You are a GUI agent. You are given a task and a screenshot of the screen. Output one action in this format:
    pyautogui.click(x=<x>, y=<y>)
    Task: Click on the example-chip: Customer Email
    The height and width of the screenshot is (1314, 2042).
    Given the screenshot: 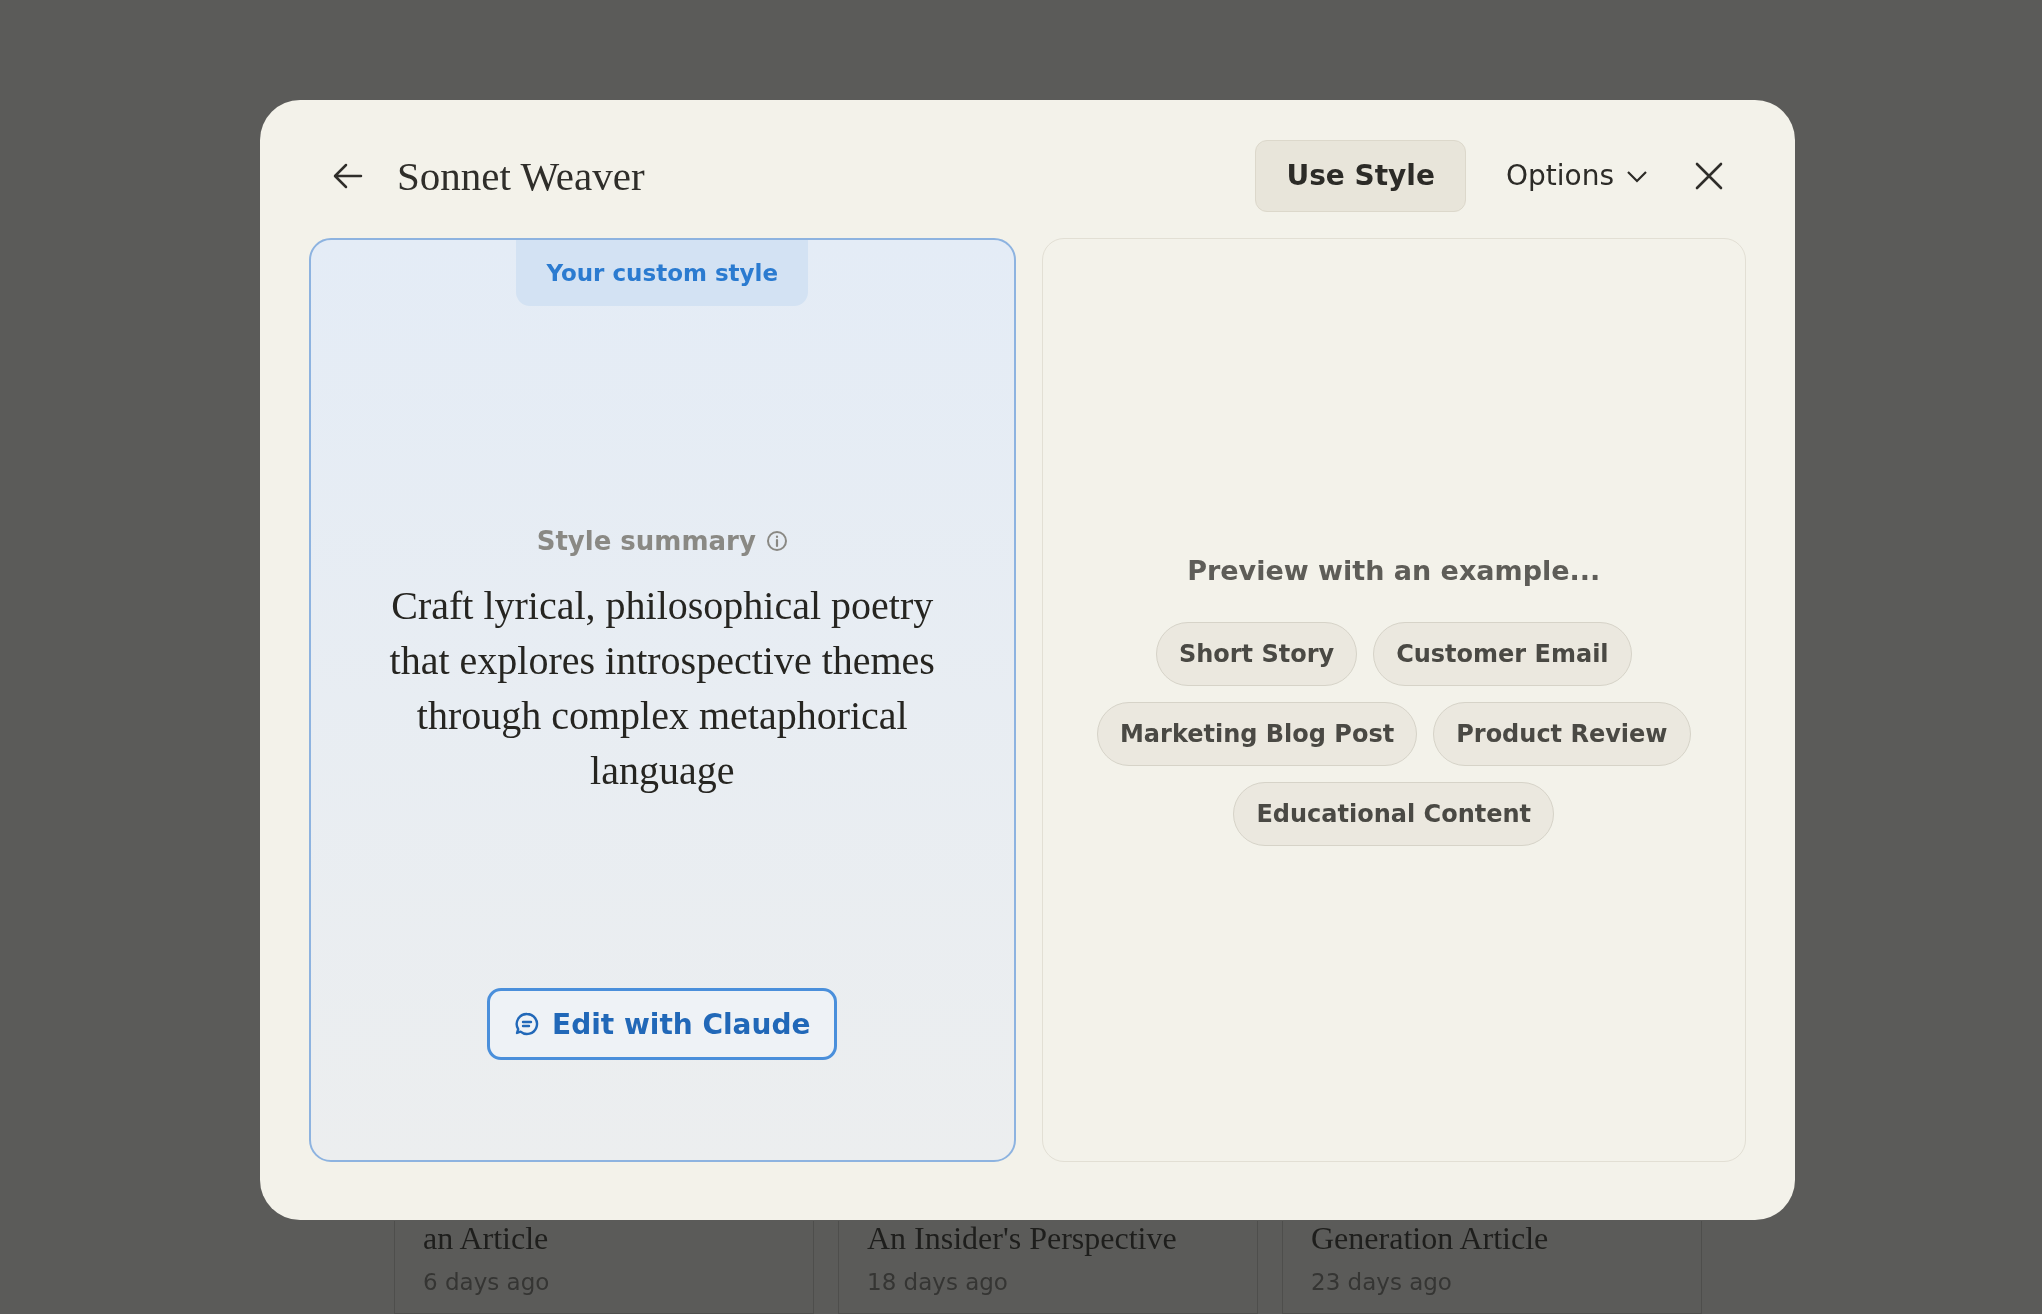 What is the action you would take?
    pyautogui.click(x=1502, y=653)
    